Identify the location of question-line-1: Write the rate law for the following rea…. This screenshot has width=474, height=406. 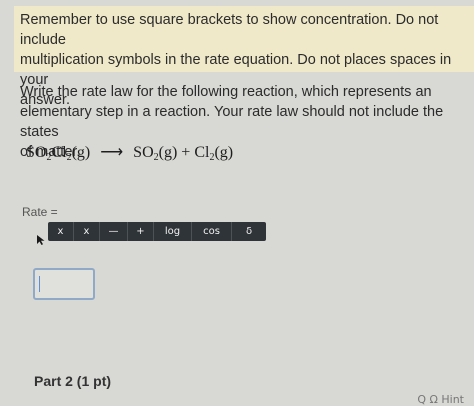
(226, 92).